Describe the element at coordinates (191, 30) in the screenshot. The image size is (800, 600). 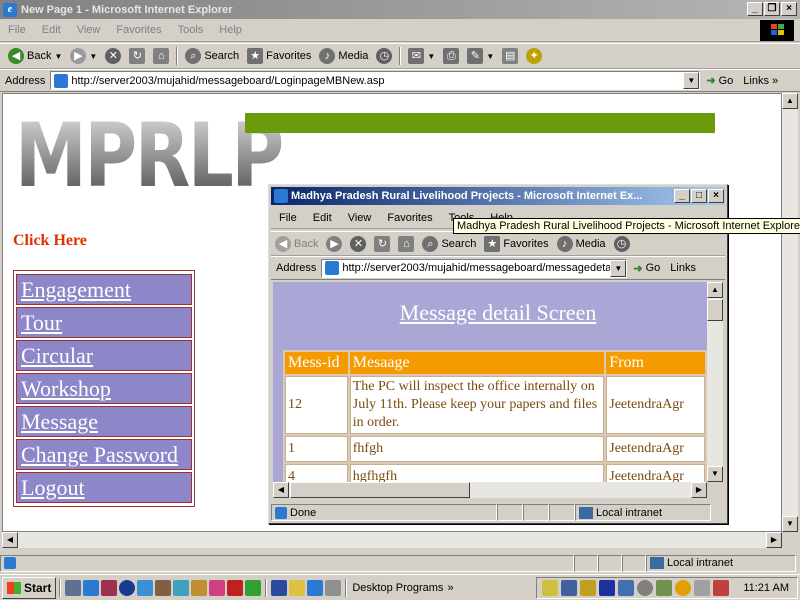
I see `menu-tools: Tools` at that location.